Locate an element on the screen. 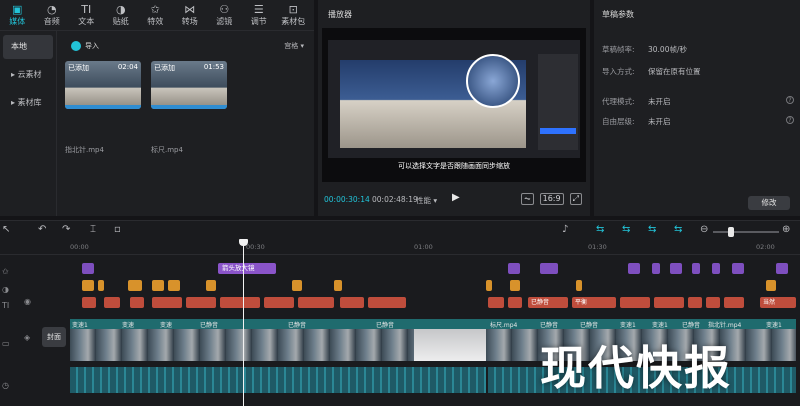  waveform-icon: ⏦ is located at coordinates (527, 199).